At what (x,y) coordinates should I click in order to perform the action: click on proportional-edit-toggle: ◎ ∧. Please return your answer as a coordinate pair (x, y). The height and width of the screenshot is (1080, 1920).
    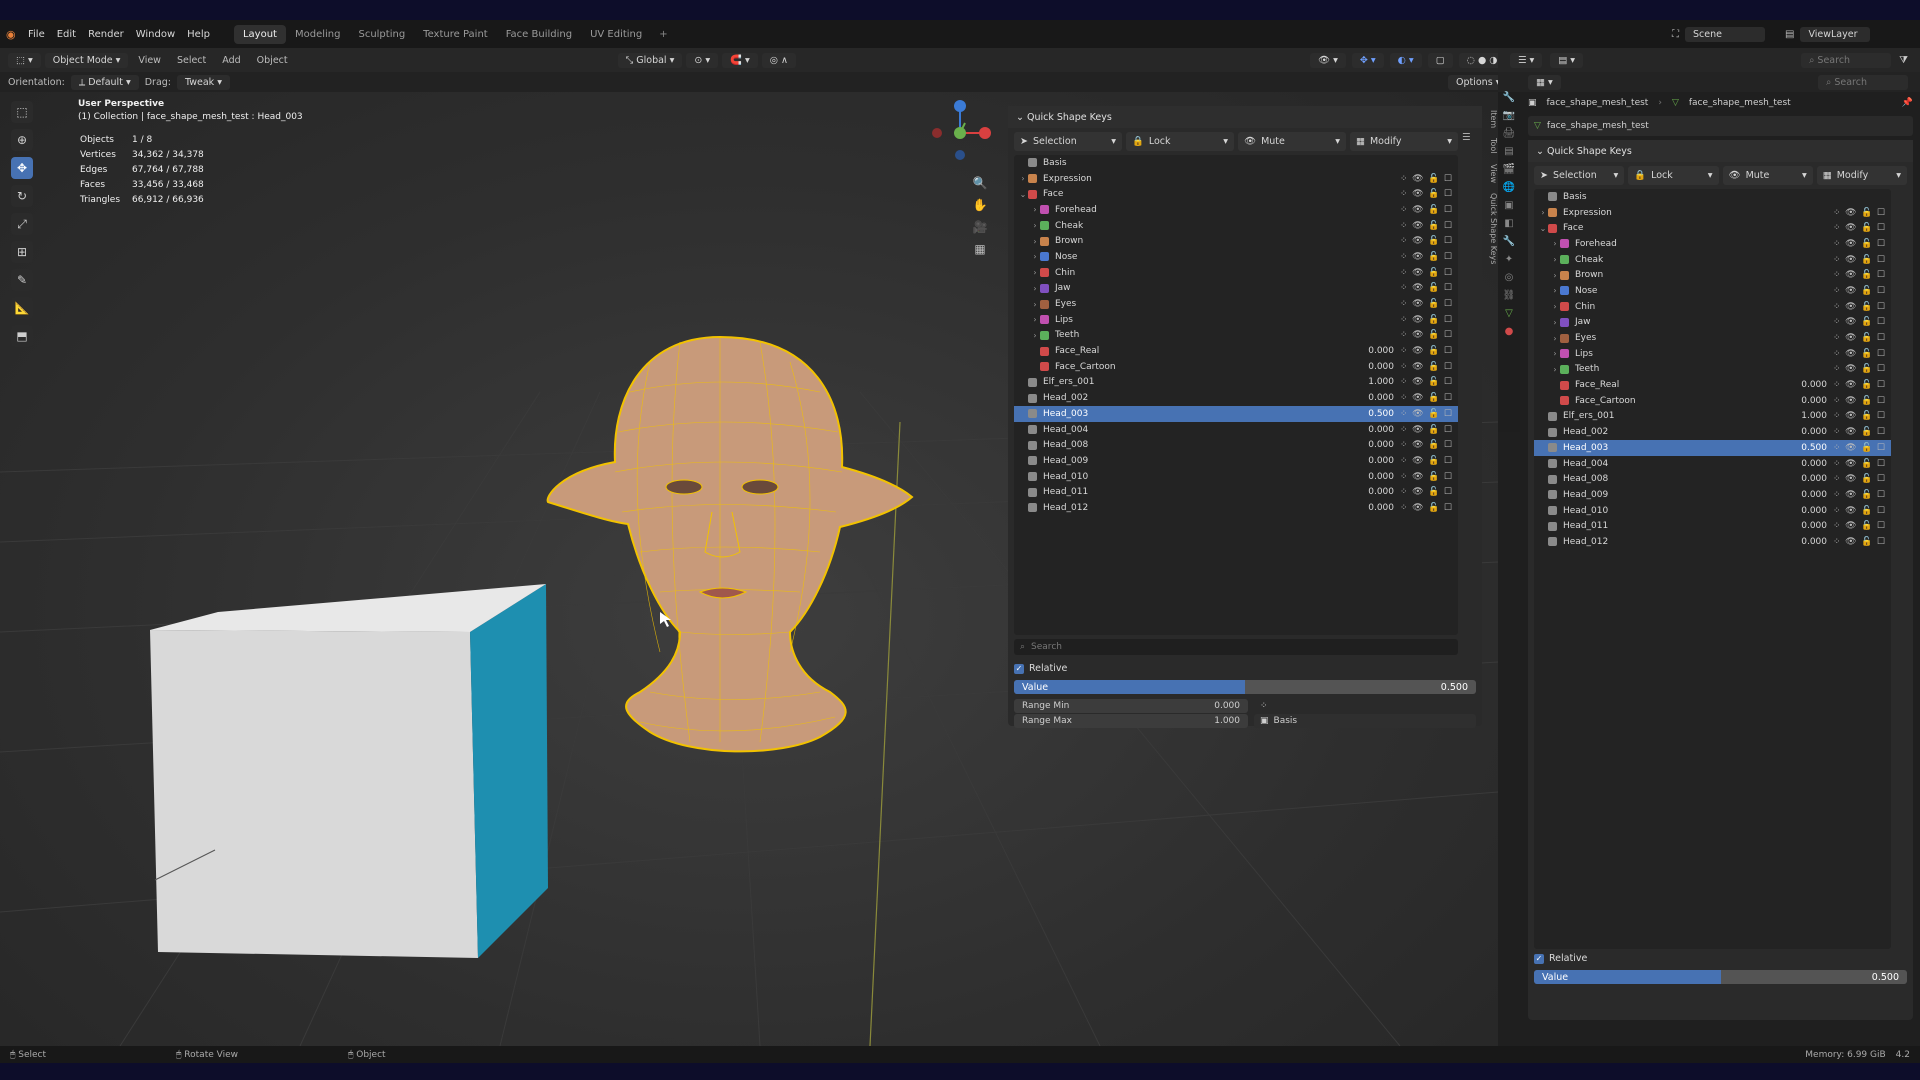
    Looking at the image, I should click on (778, 60).